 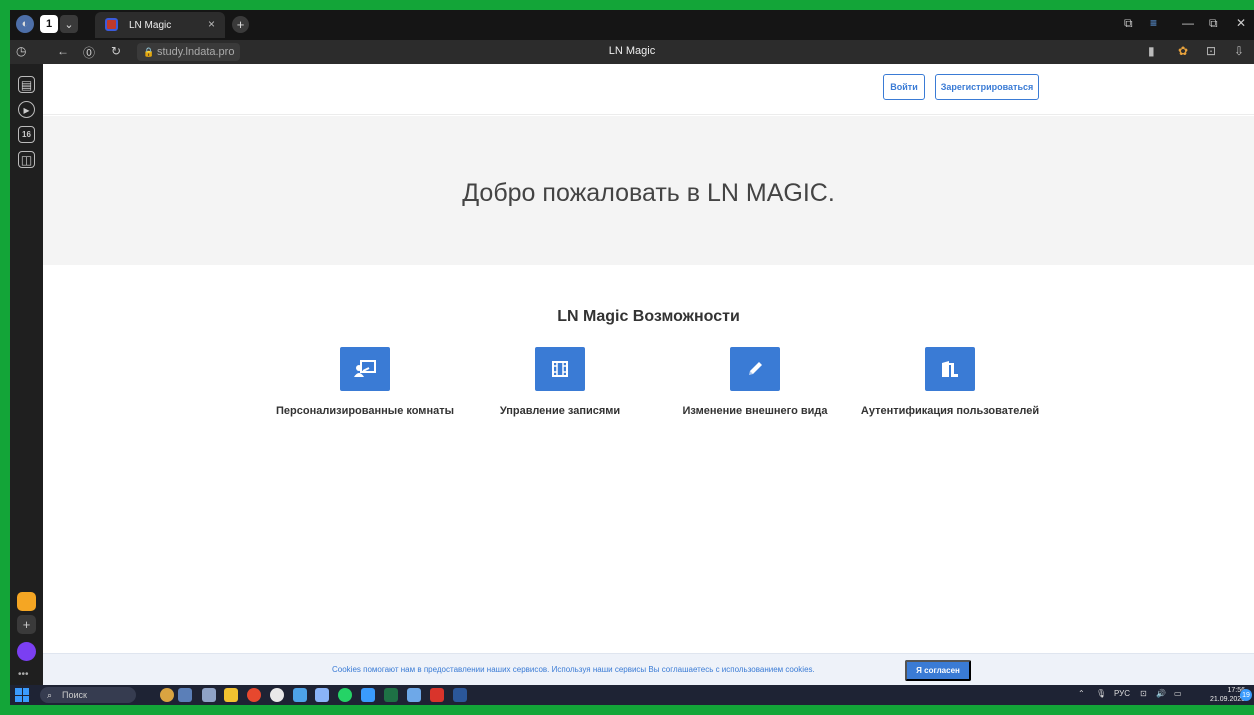 What do you see at coordinates (26, 84) in the screenshot?
I see `collections-icon: ▤` at bounding box center [26, 84].